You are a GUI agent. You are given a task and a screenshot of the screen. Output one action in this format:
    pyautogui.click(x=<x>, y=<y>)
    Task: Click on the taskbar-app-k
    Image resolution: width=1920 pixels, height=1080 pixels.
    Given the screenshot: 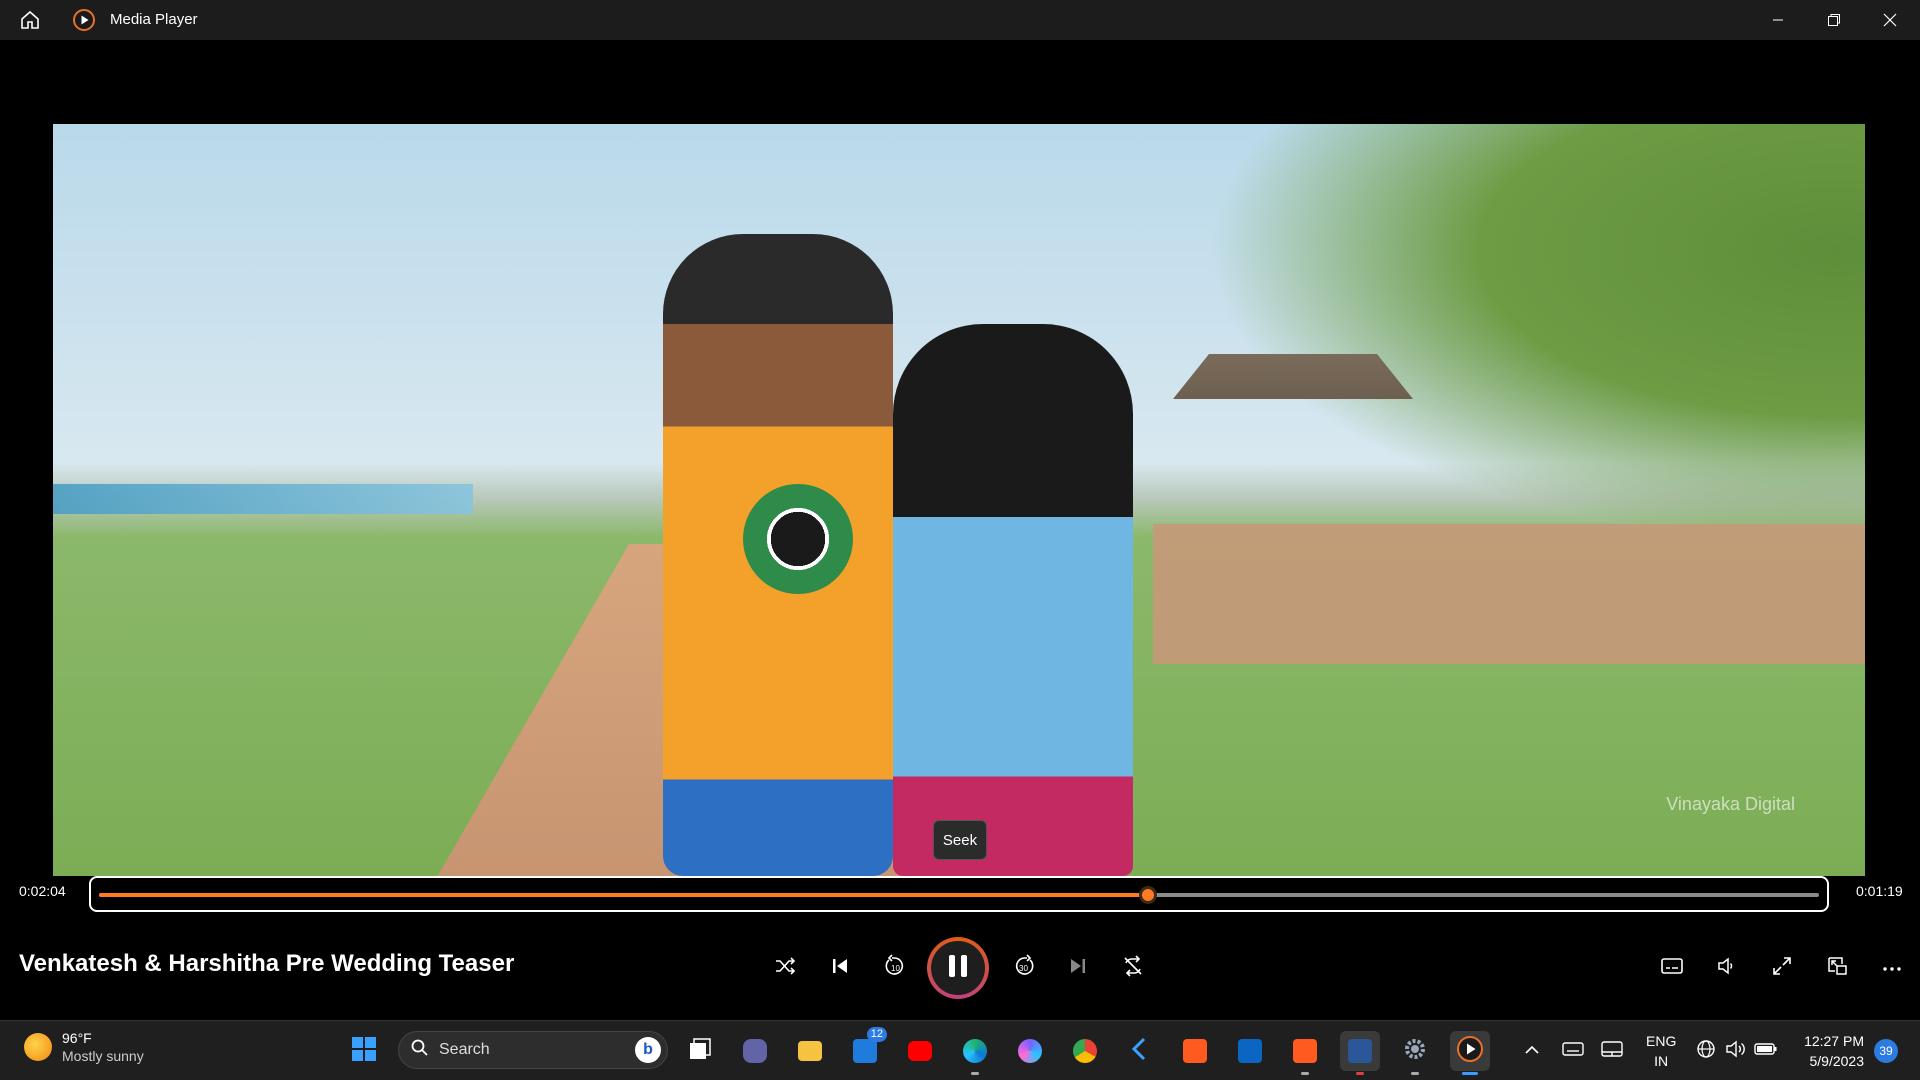 What is the action you would take?
    pyautogui.click(x=1140, y=1051)
    